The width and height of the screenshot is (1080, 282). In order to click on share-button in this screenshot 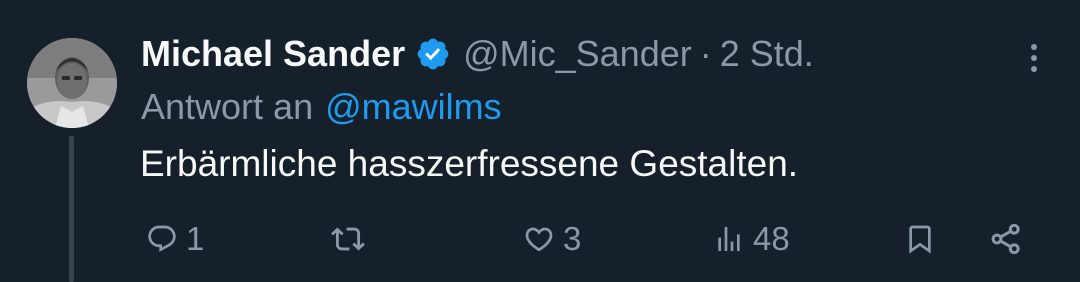, I will do `click(1006, 239)`.